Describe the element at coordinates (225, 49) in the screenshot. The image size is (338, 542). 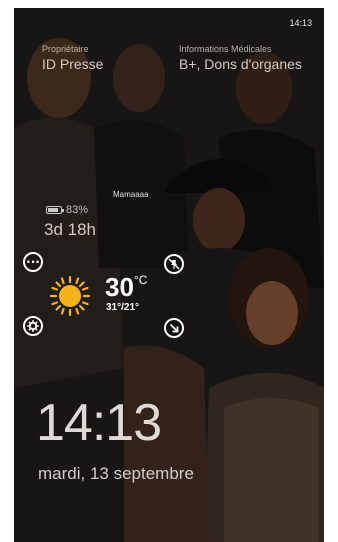
I see `medical-label: Informations Médicales` at that location.